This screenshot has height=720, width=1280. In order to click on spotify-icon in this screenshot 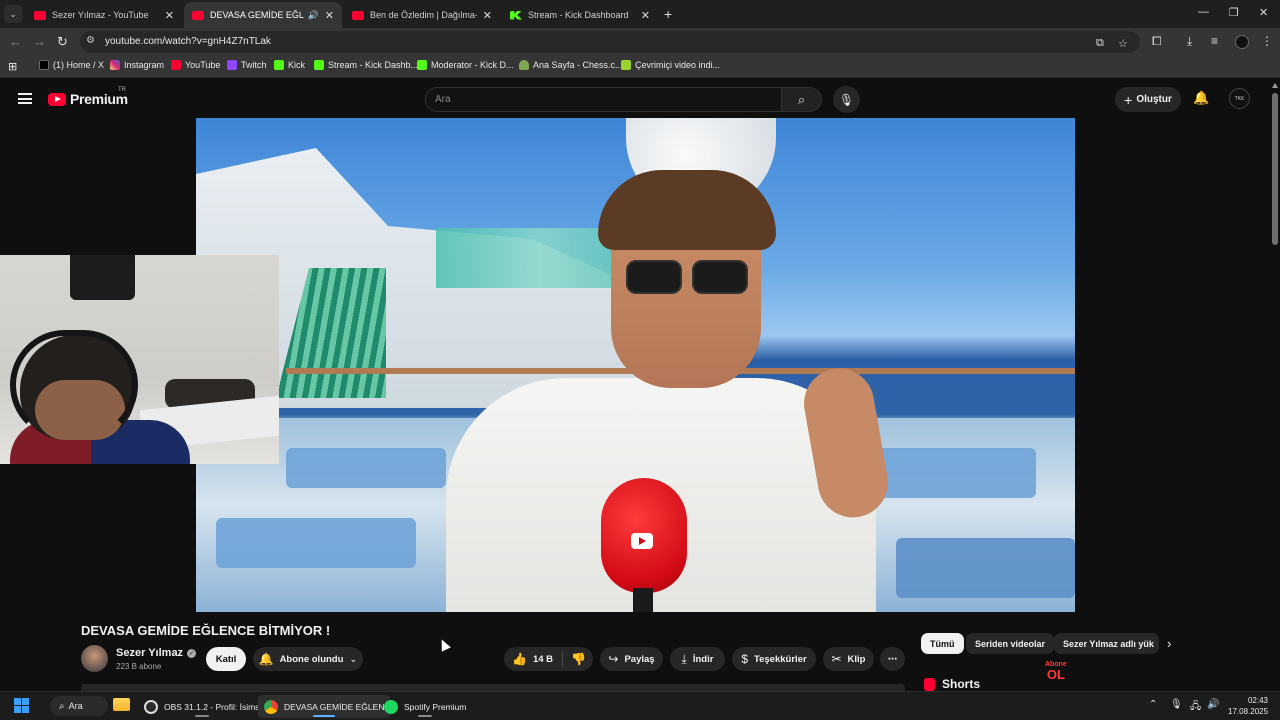, I will do `click(391, 706)`.